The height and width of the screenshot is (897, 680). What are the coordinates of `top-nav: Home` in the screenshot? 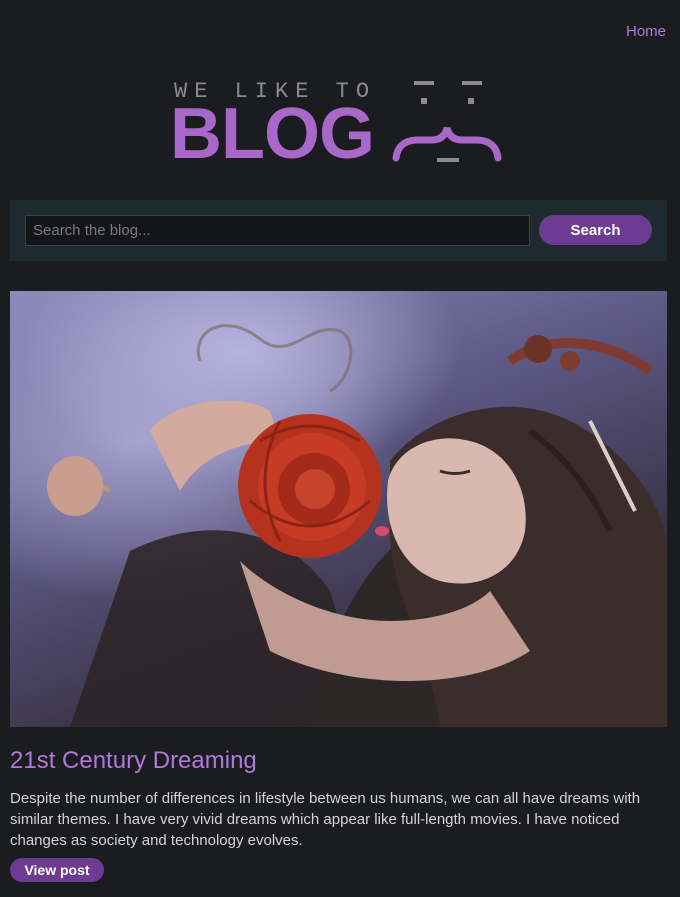 It's located at (646, 32).